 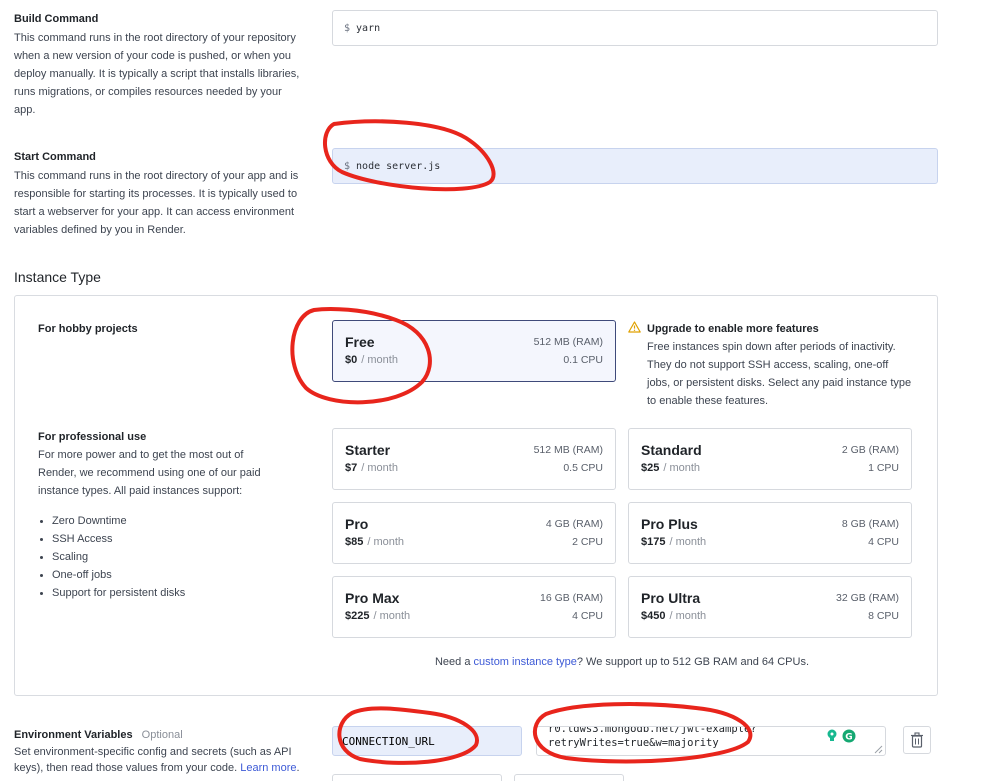 What do you see at coordinates (417, 777) in the screenshot?
I see `env-key-input-next` at bounding box center [417, 777].